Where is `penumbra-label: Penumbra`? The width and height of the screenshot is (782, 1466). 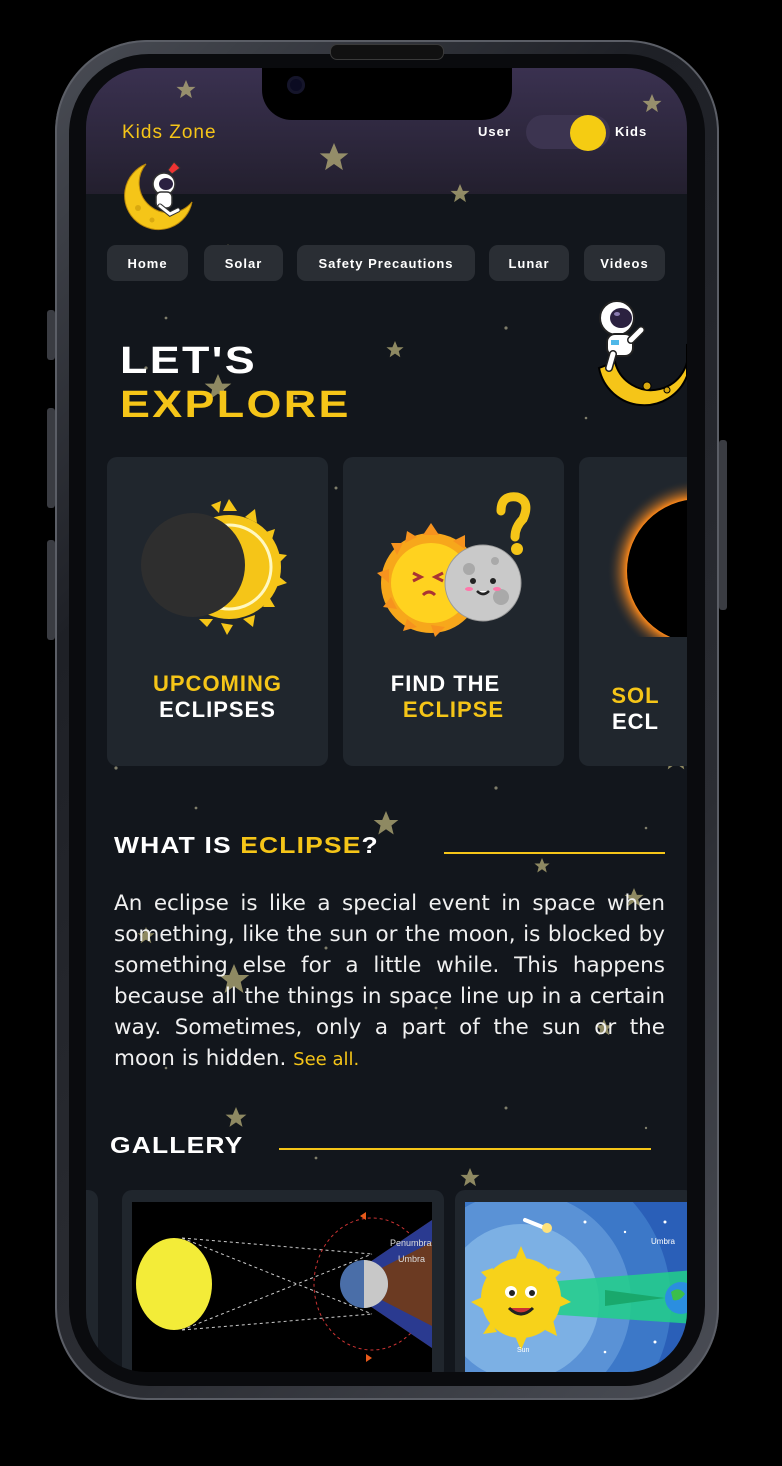 penumbra-label: Penumbra is located at coordinates (411, 1243).